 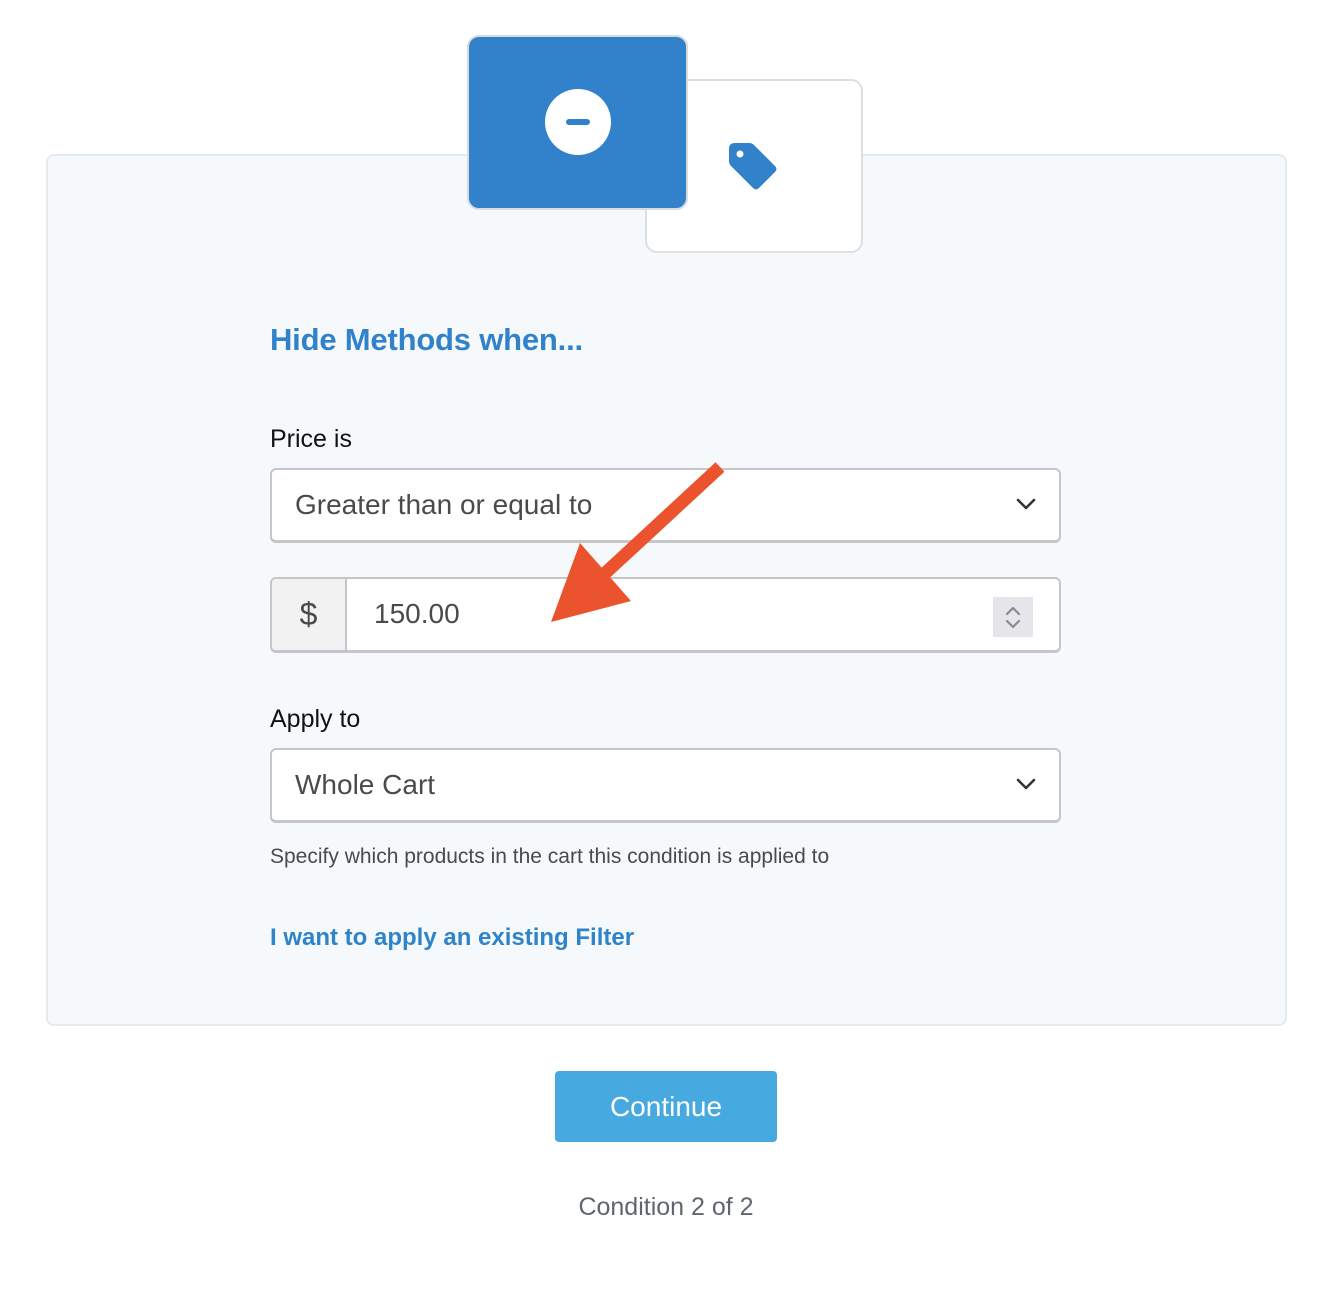 I want to click on stepper-arrows-icon, so click(x=1013, y=617).